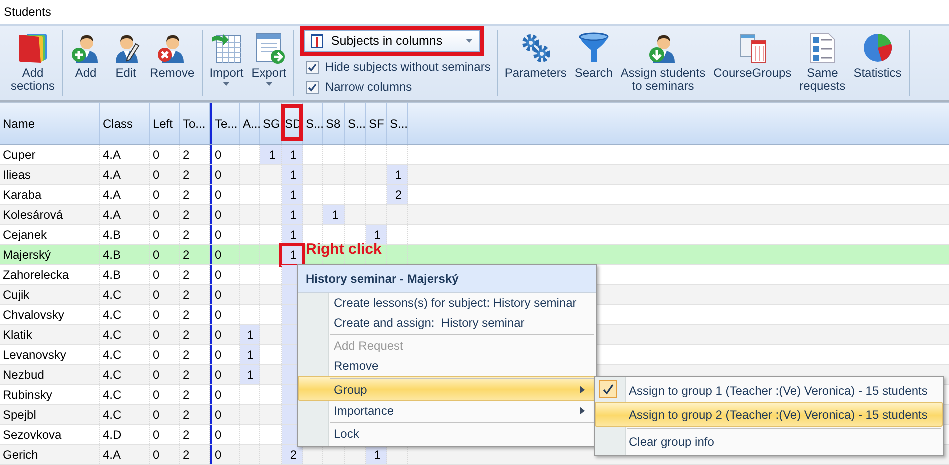  Describe the element at coordinates (50, 374) in the screenshot. I see `table-cell: Nezbud` at that location.